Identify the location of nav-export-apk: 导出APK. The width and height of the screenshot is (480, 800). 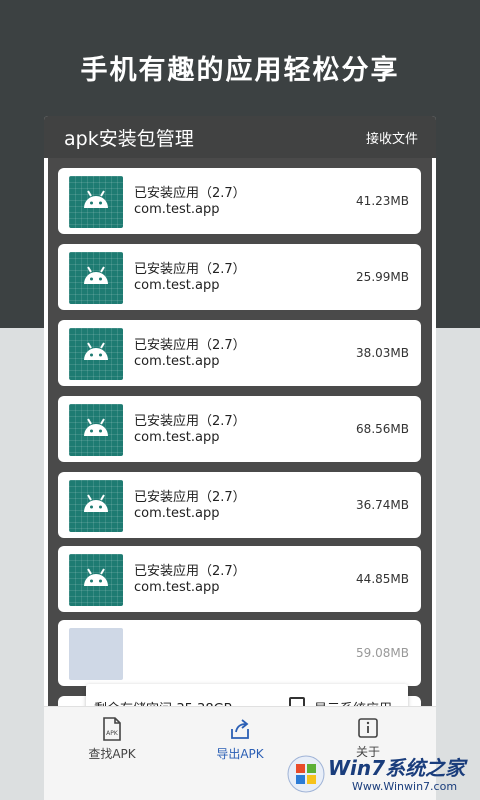
(240, 739).